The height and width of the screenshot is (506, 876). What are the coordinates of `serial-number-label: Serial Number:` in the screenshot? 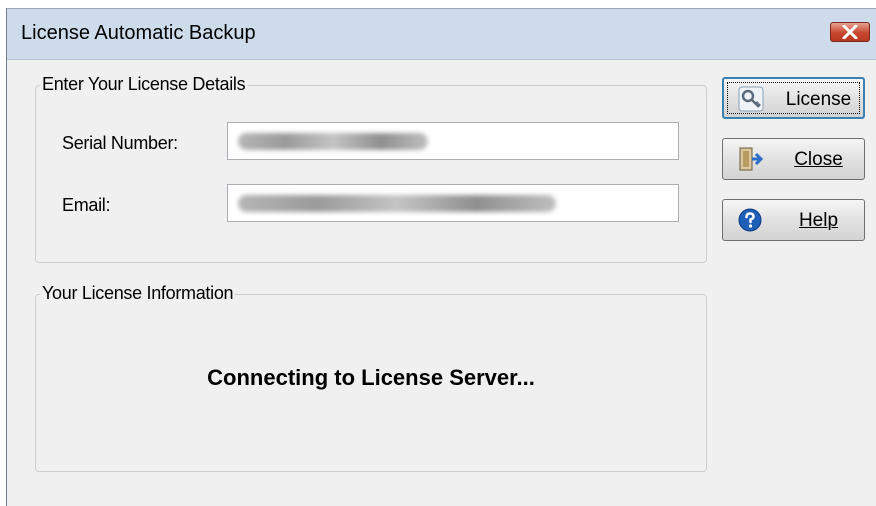 It's located at (120, 143).